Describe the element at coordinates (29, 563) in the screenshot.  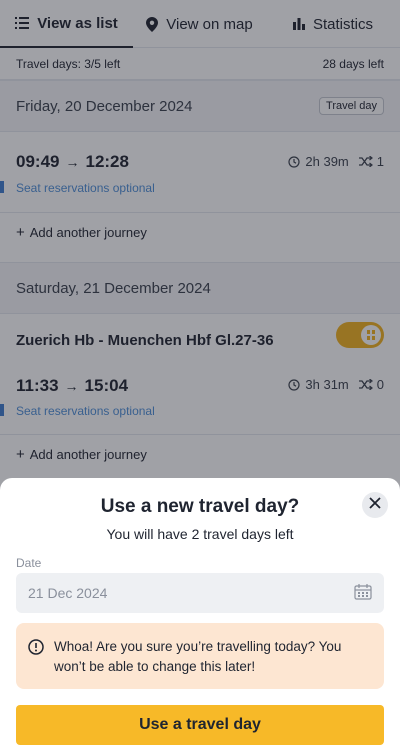
I see `date-label: Date` at that location.